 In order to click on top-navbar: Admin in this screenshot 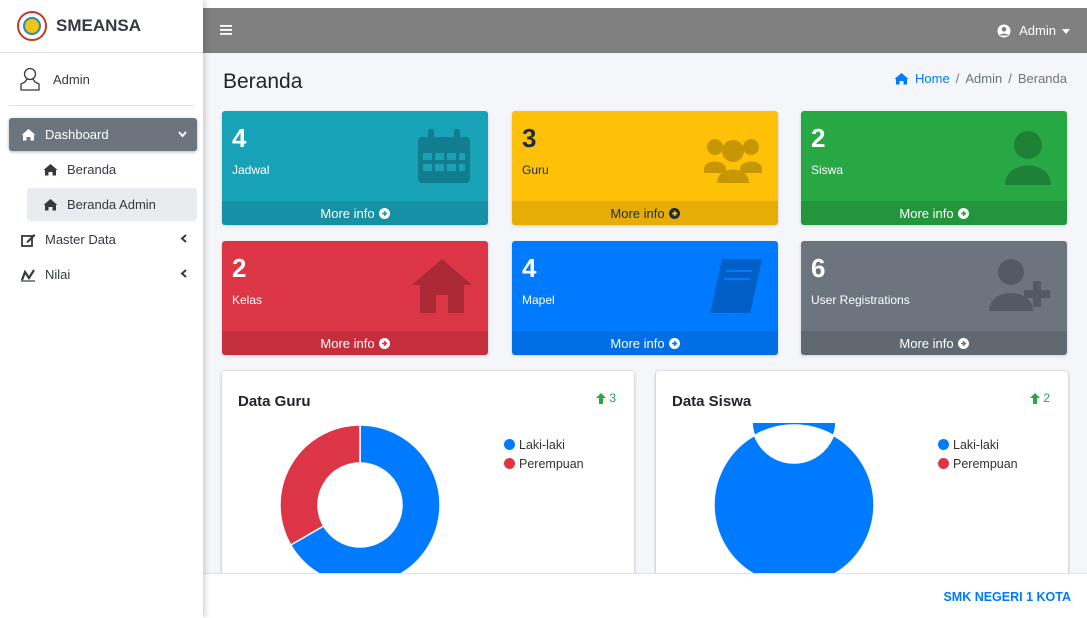, I will do `click(645, 30)`.